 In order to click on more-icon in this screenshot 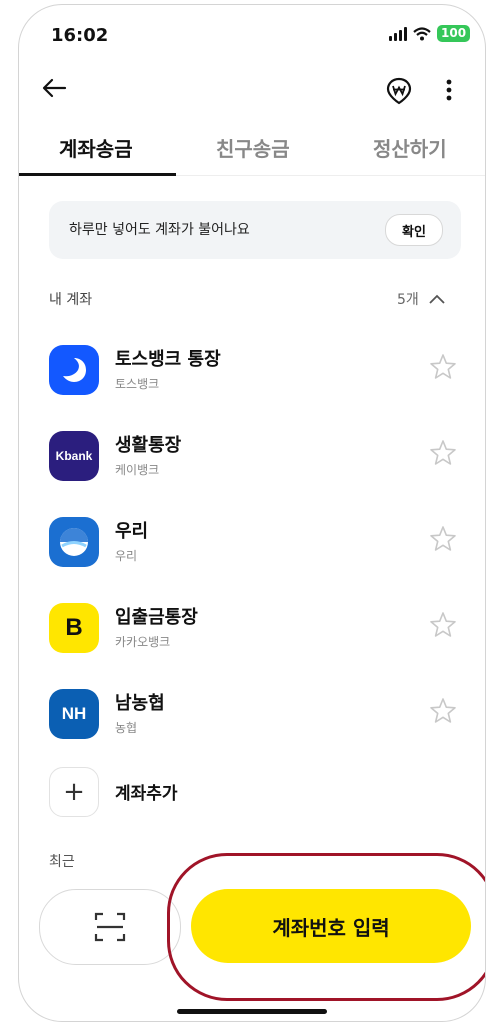, I will do `click(449, 90)`.